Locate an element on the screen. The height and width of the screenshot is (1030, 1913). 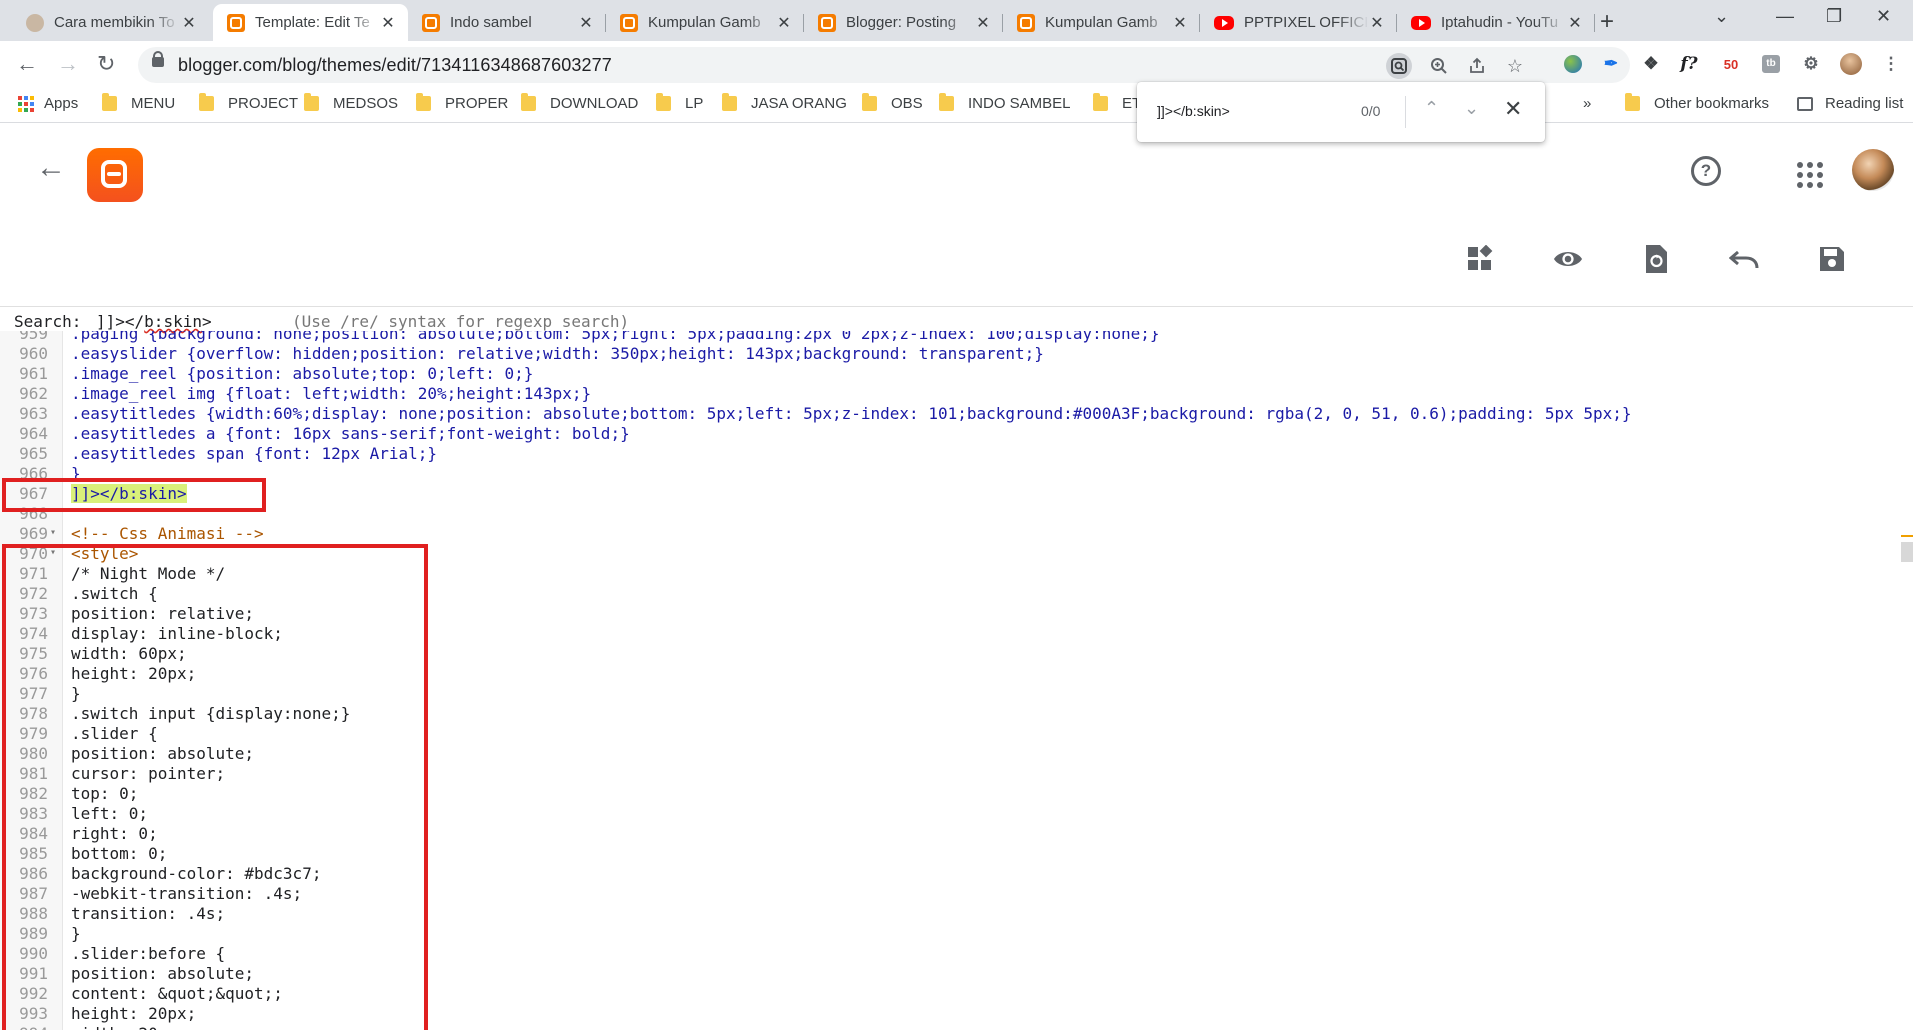
bookmark-folder: MEDSOS is located at coordinates (351, 102).